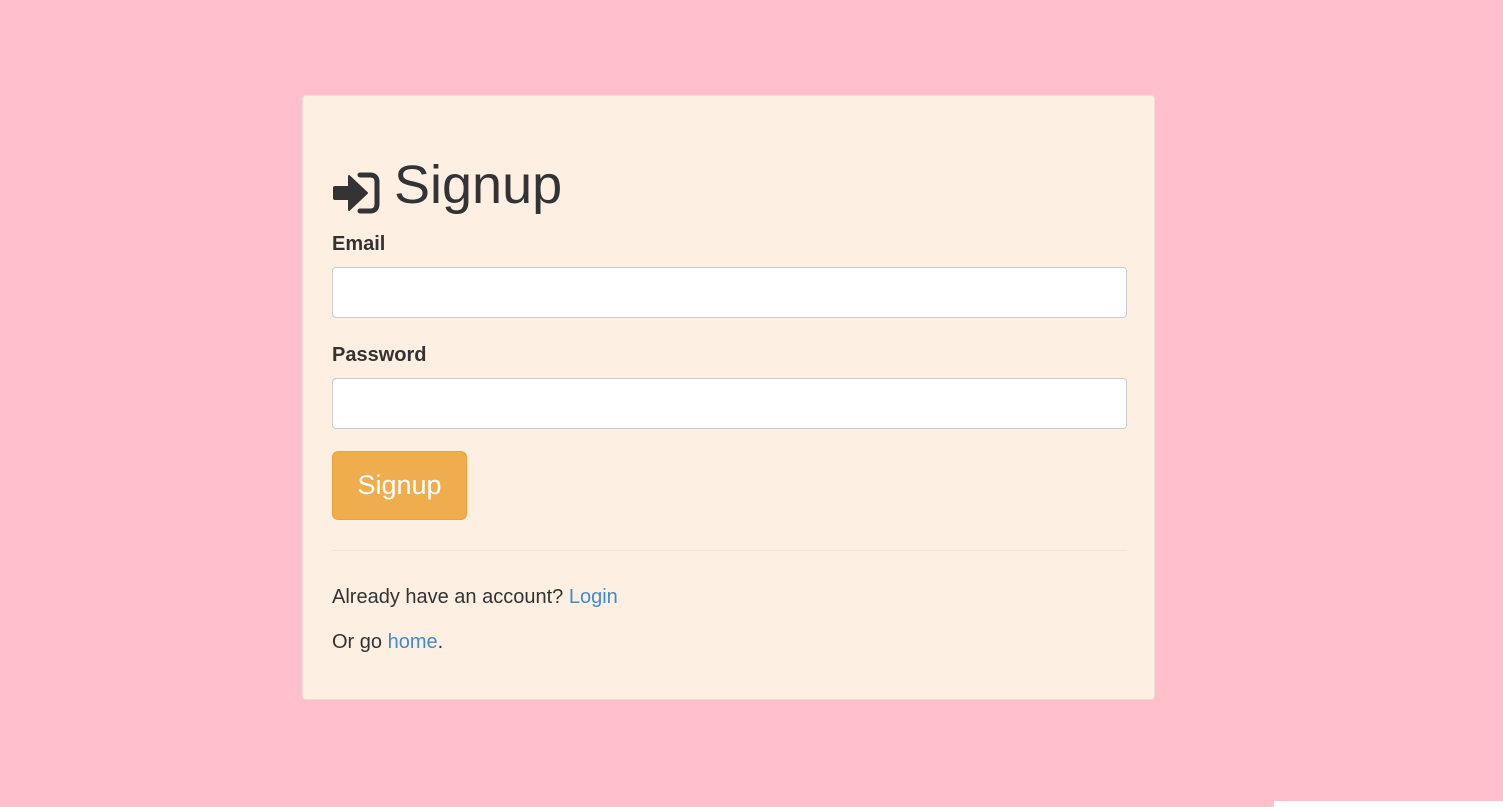 The height and width of the screenshot is (807, 1503). Describe the element at coordinates (478, 185) in the screenshot. I see `page-title-text: Signup` at that location.